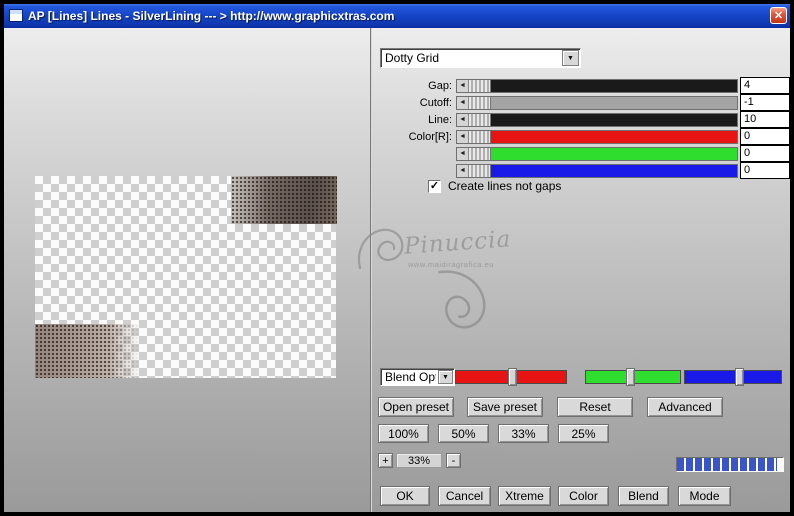 This screenshot has height=516, width=794. I want to click on red-blend-slider, so click(511, 377).